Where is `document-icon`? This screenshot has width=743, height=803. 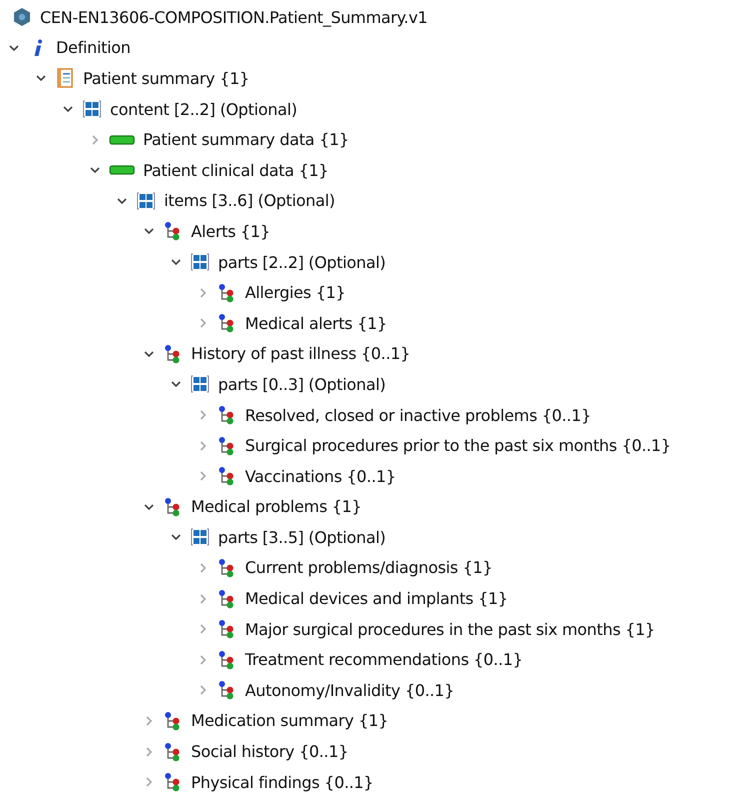 document-icon is located at coordinates (65, 78).